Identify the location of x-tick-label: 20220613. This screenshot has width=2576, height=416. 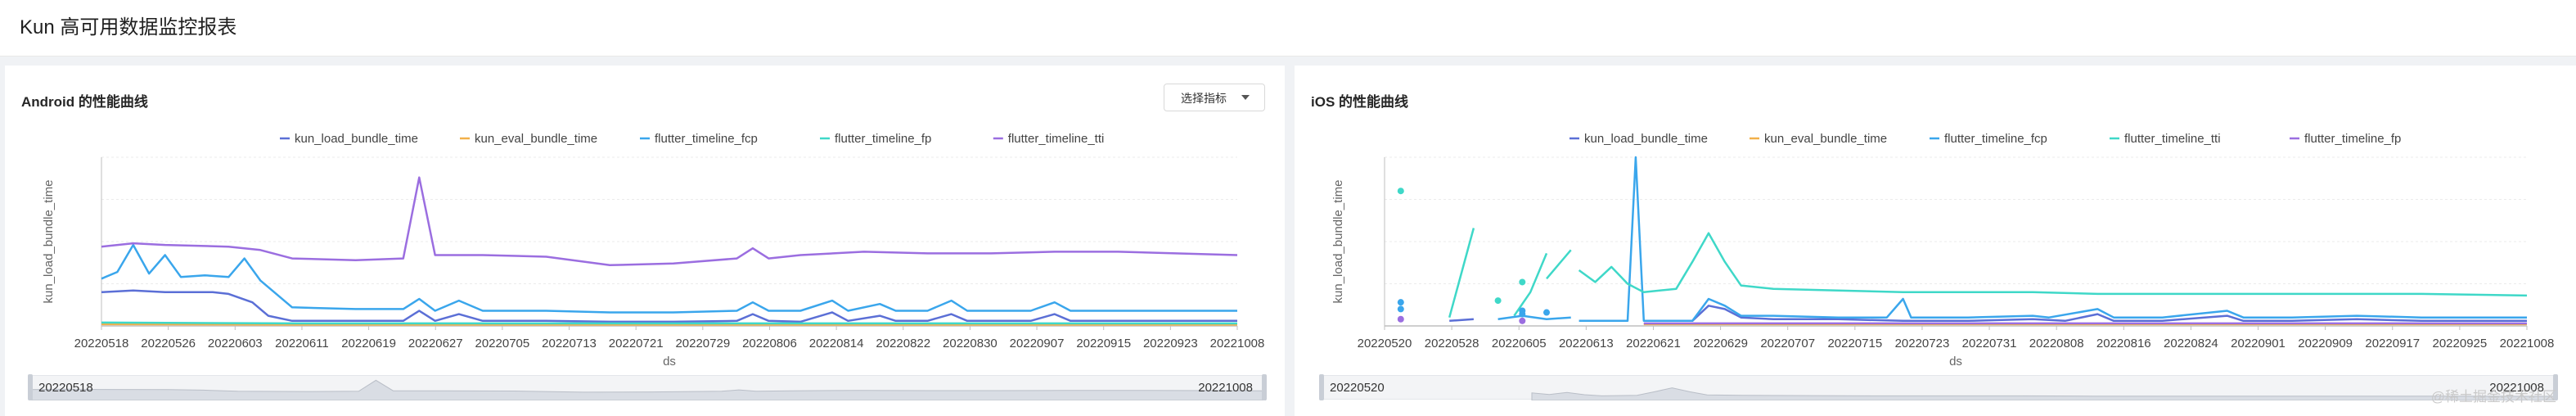
(1586, 343).